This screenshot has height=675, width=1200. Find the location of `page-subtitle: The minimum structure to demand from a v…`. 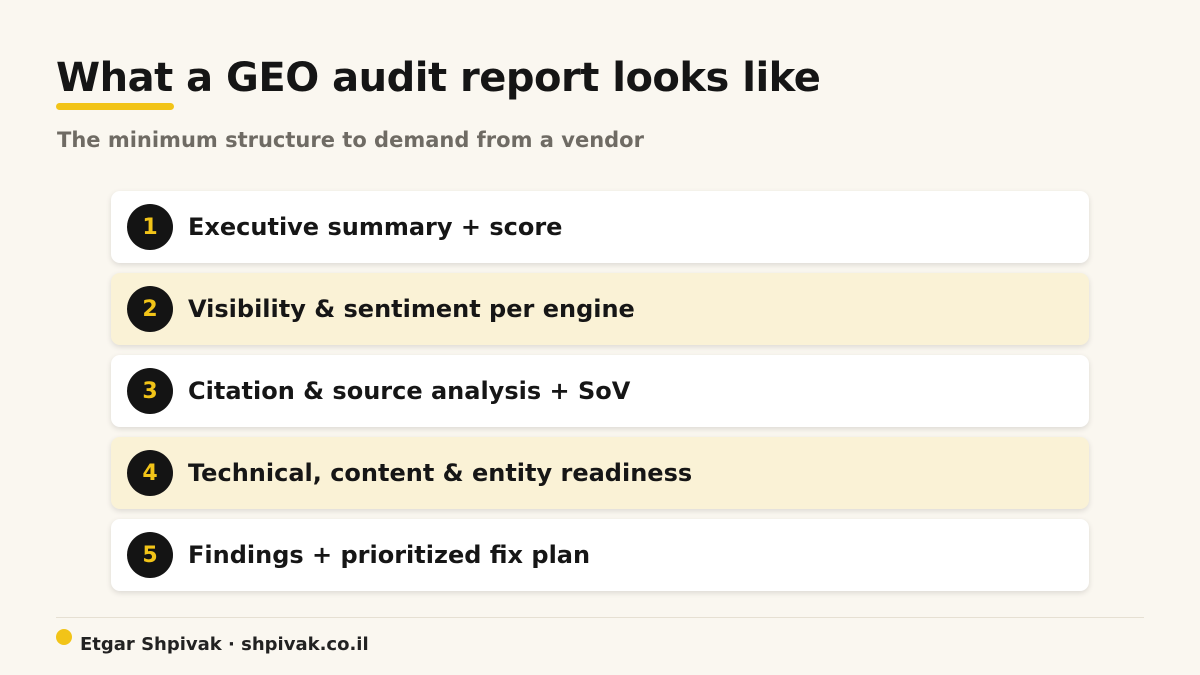

page-subtitle: The minimum structure to demand from a v… is located at coordinates (350, 140).